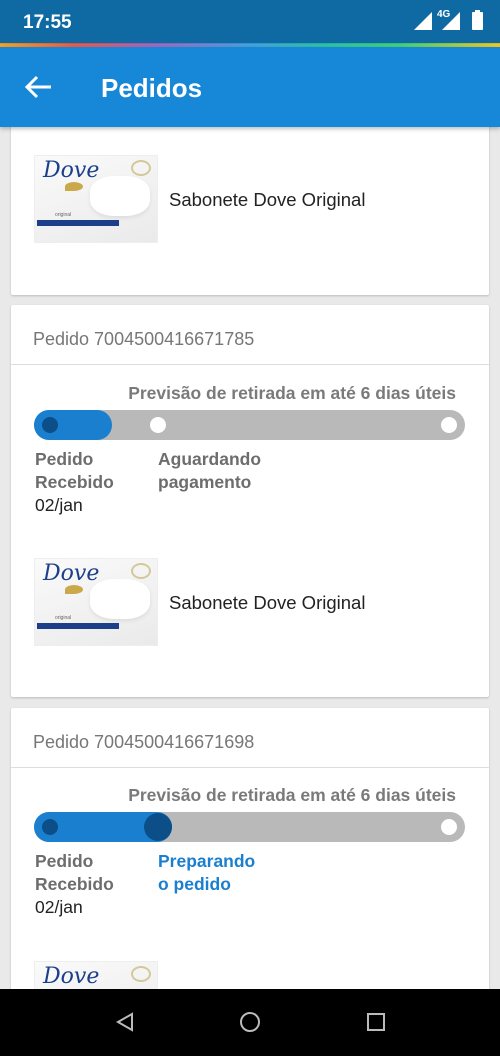 Image resolution: width=500 pixels, height=1056 pixels. I want to click on order-number: Pedido 7004500416671698, so click(250, 738).